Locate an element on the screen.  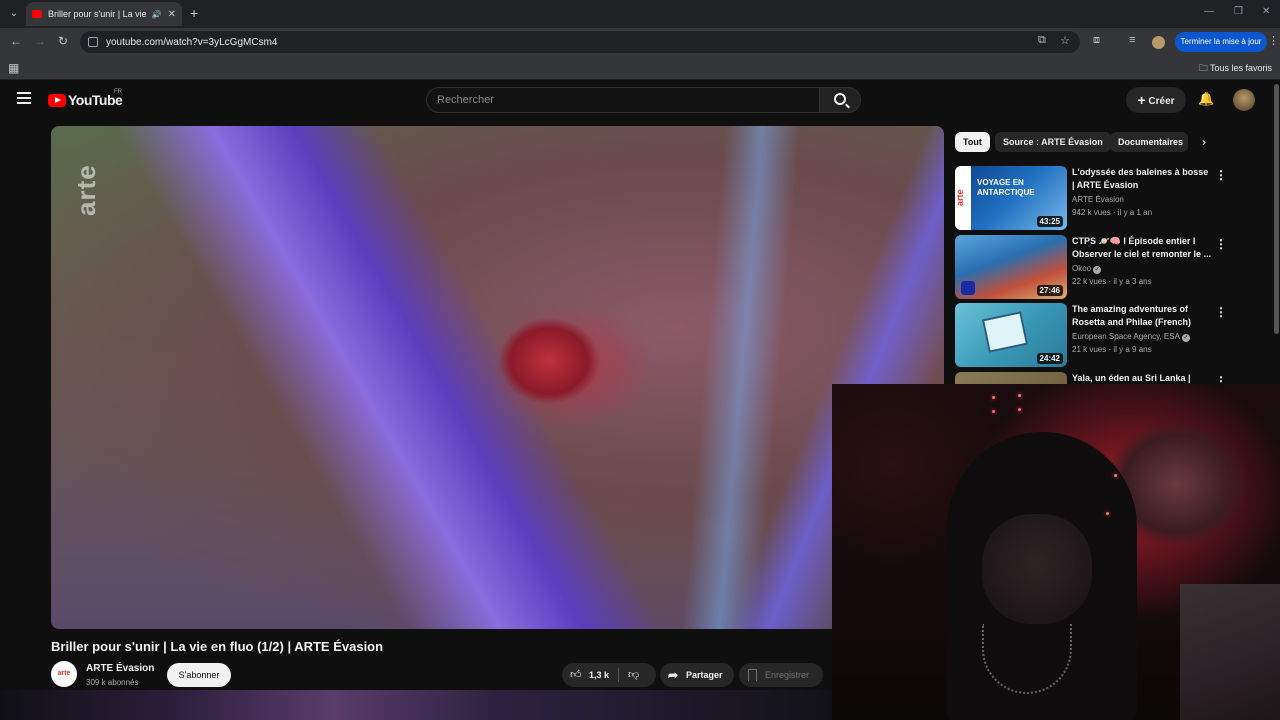
site-info-icon is located at coordinates (93, 42).